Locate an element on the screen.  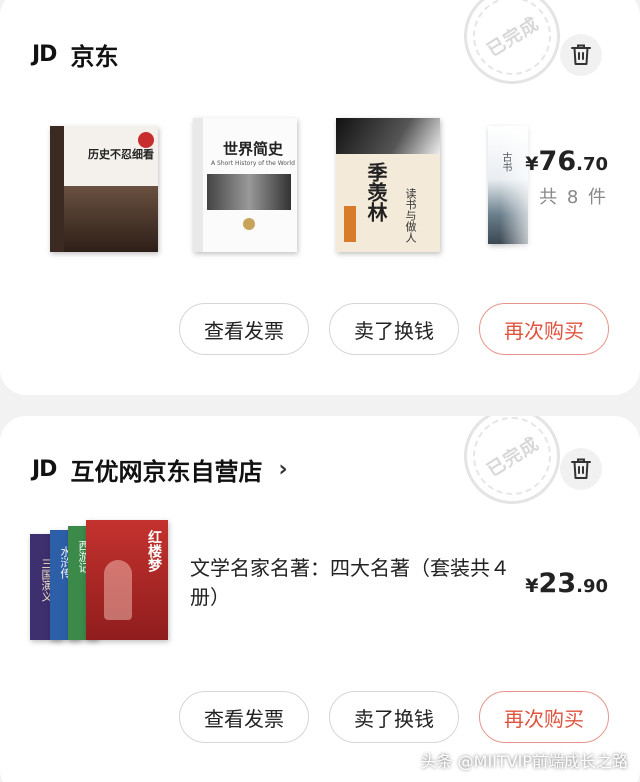
shop-header: JD 京东 is located at coordinates (75, 54).